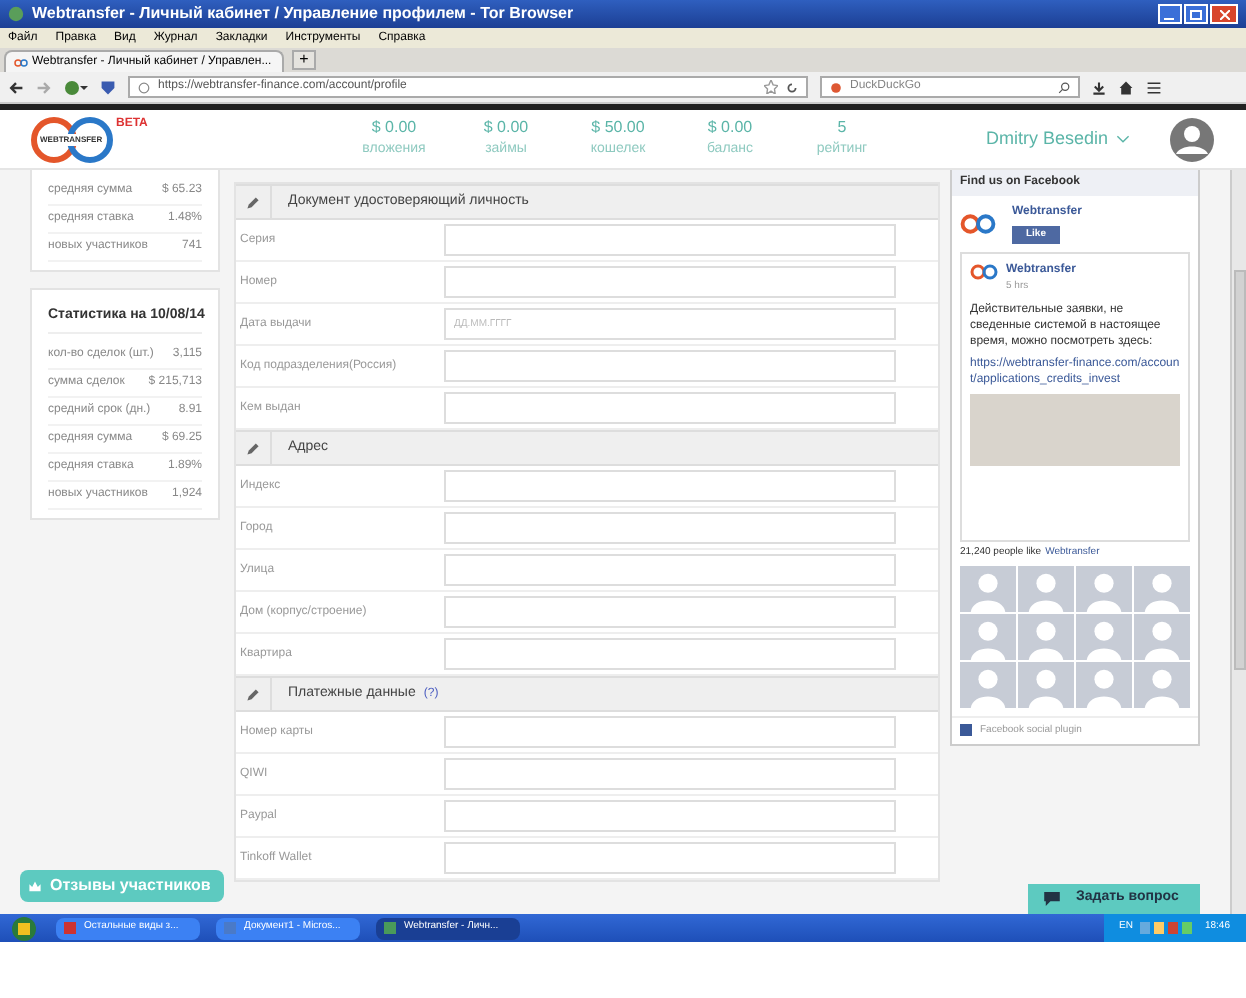  What do you see at coordinates (1064, 87) in the screenshot?
I see `search-icon` at bounding box center [1064, 87].